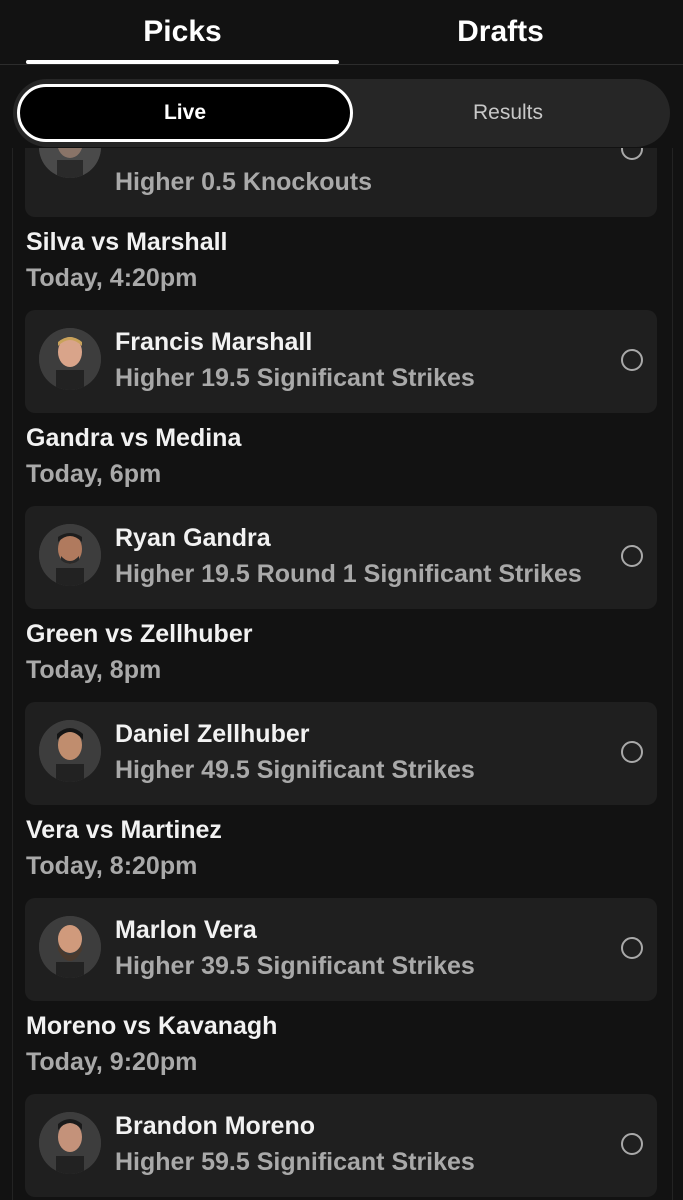  I want to click on top-tab-bar: Picks Drafts, so click(341, 32).